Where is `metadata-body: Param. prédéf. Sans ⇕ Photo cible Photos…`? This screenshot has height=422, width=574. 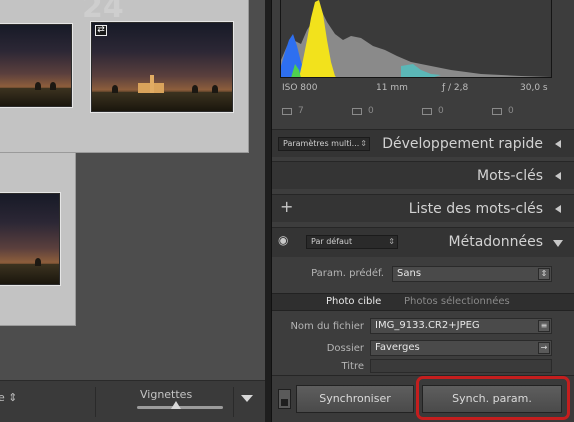
metadata-body: Param. prédéf. Sans ⇕ Photo cible Photos… is located at coordinates (423, 316).